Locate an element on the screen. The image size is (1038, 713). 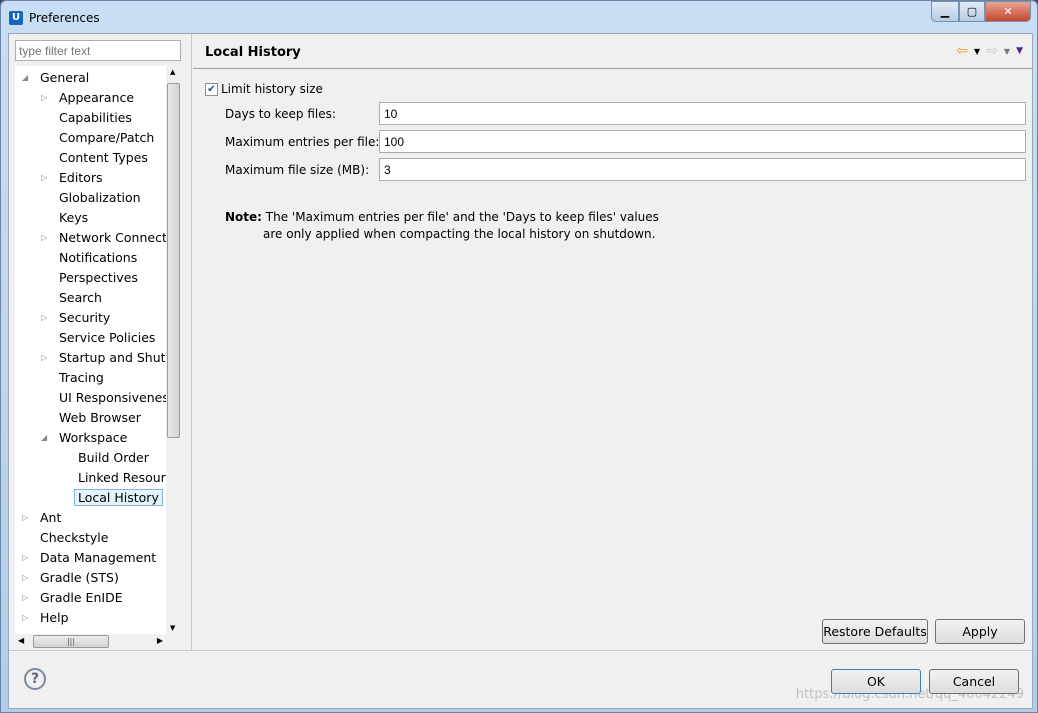
tree-item: Capabilities is located at coordinates (95, 118).